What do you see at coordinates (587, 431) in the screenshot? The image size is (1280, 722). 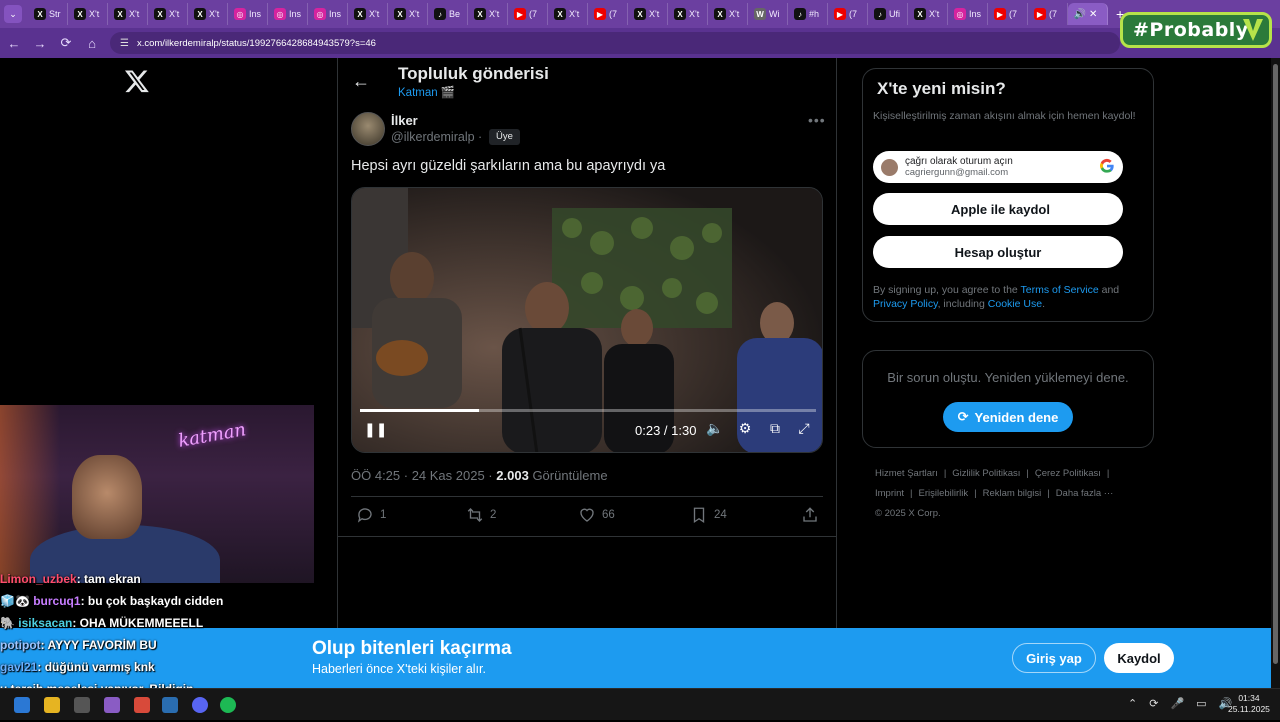 I see `video-controls: ❚❚ 0:23 / 1:30 🔈 ⚙ ⧉ ⤢` at bounding box center [587, 431].